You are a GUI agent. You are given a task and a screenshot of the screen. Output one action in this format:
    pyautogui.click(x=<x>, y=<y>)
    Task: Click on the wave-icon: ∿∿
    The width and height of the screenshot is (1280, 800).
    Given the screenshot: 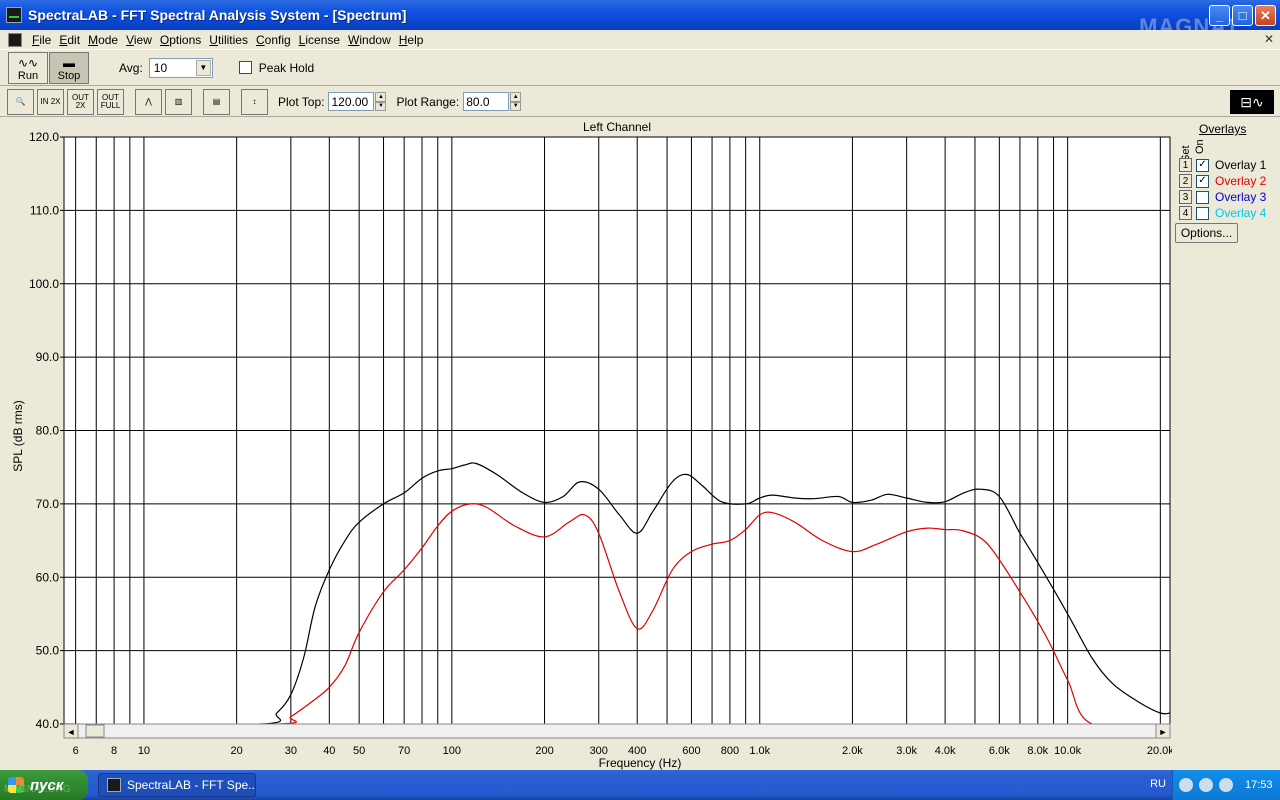 What is the action you would take?
    pyautogui.click(x=28, y=62)
    